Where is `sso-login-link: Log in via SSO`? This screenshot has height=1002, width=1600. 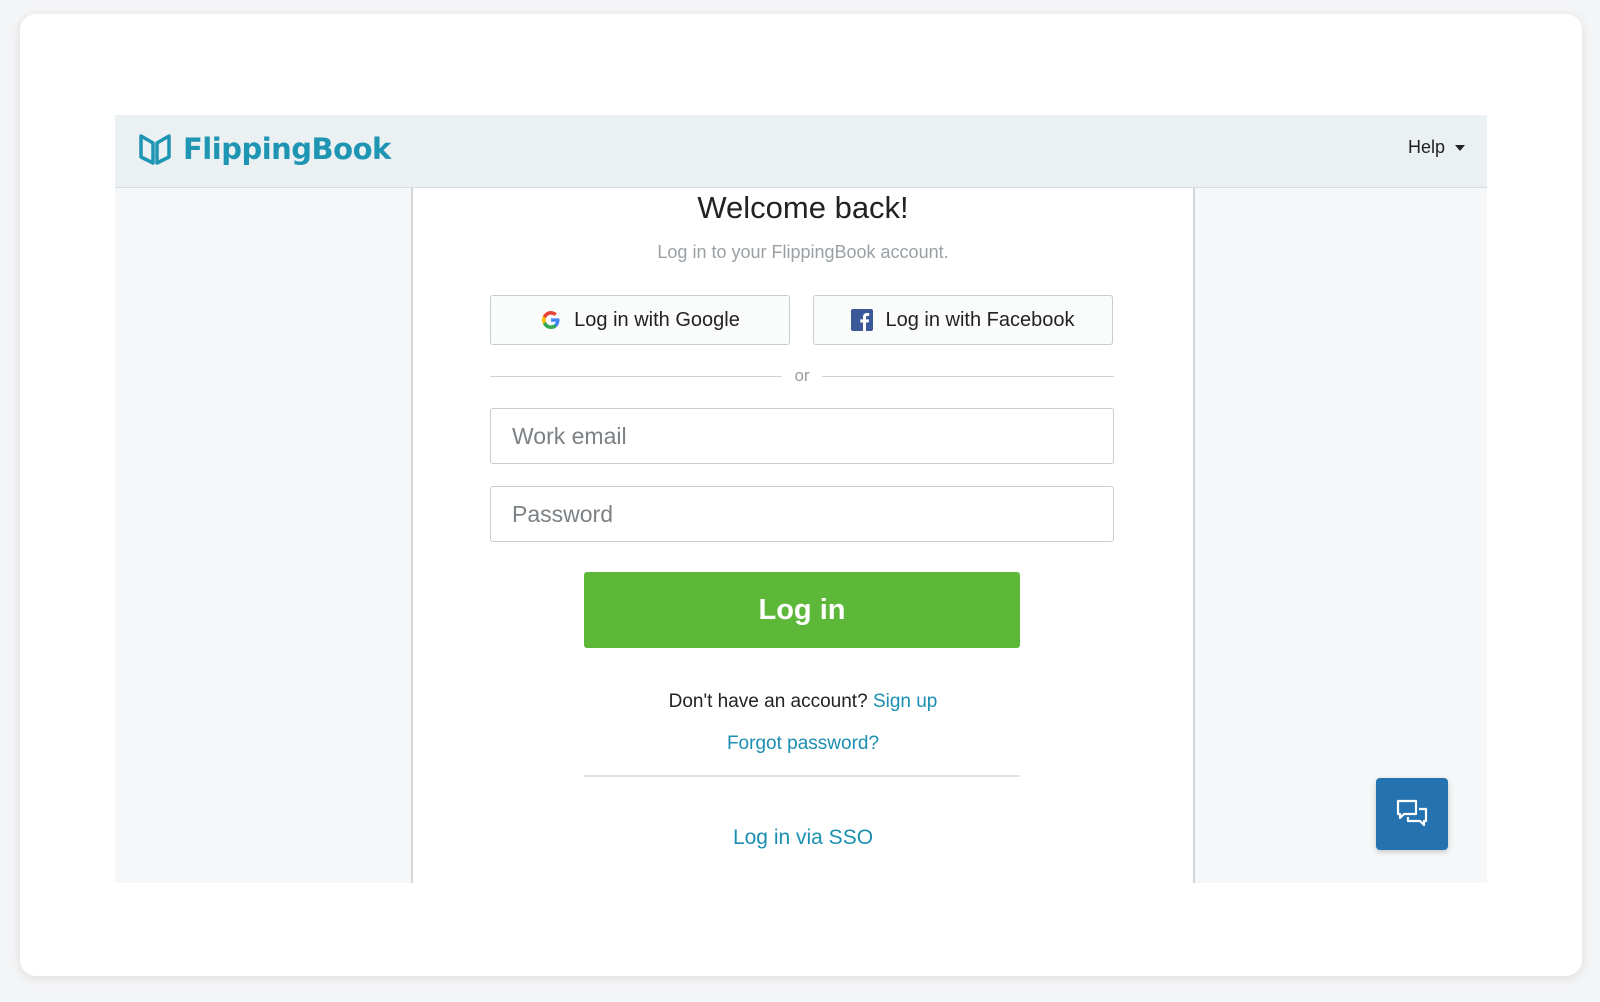 sso-login-link: Log in via SSO is located at coordinates (803, 837).